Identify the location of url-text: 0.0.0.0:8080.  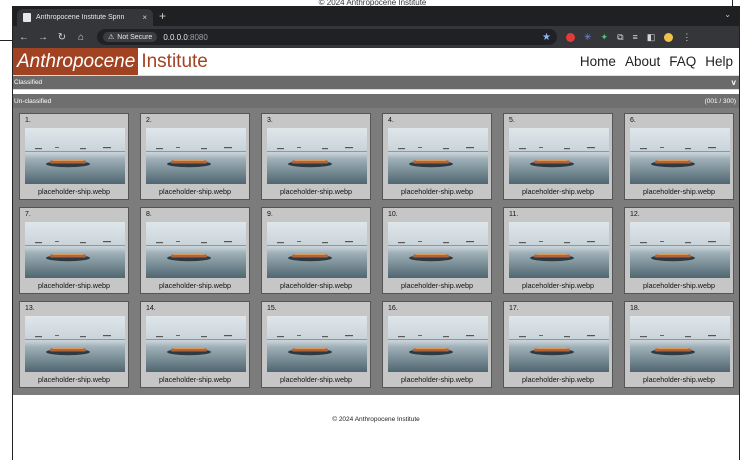
(185, 37).